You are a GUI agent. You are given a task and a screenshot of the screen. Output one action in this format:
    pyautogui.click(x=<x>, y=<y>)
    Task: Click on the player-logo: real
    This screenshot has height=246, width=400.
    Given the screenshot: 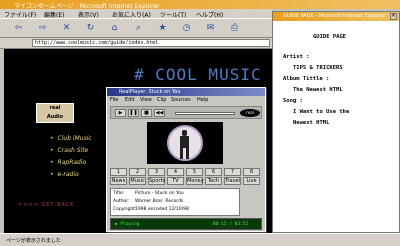 What is the action you would take?
    pyautogui.click(x=250, y=113)
    